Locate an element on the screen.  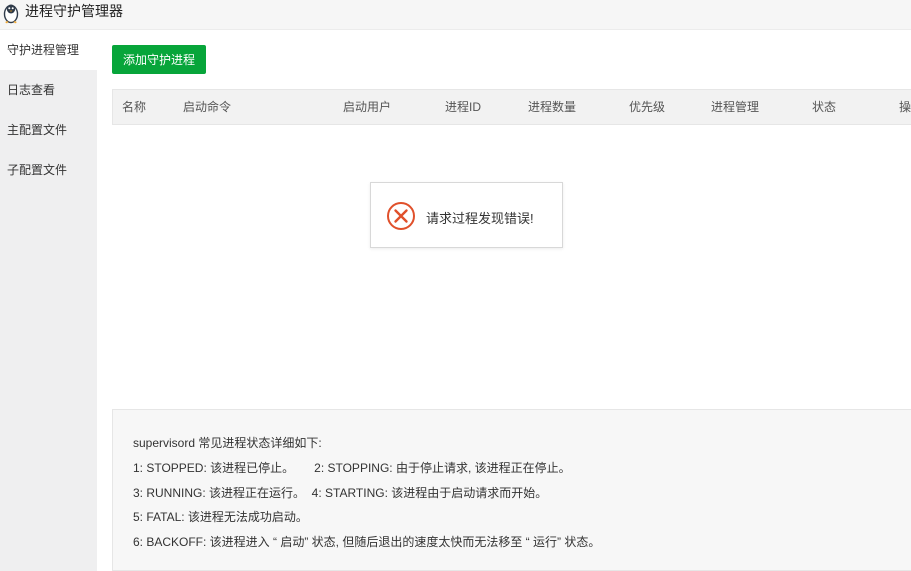
error-toast: 请求过程发现错误! is located at coordinates (466, 215).